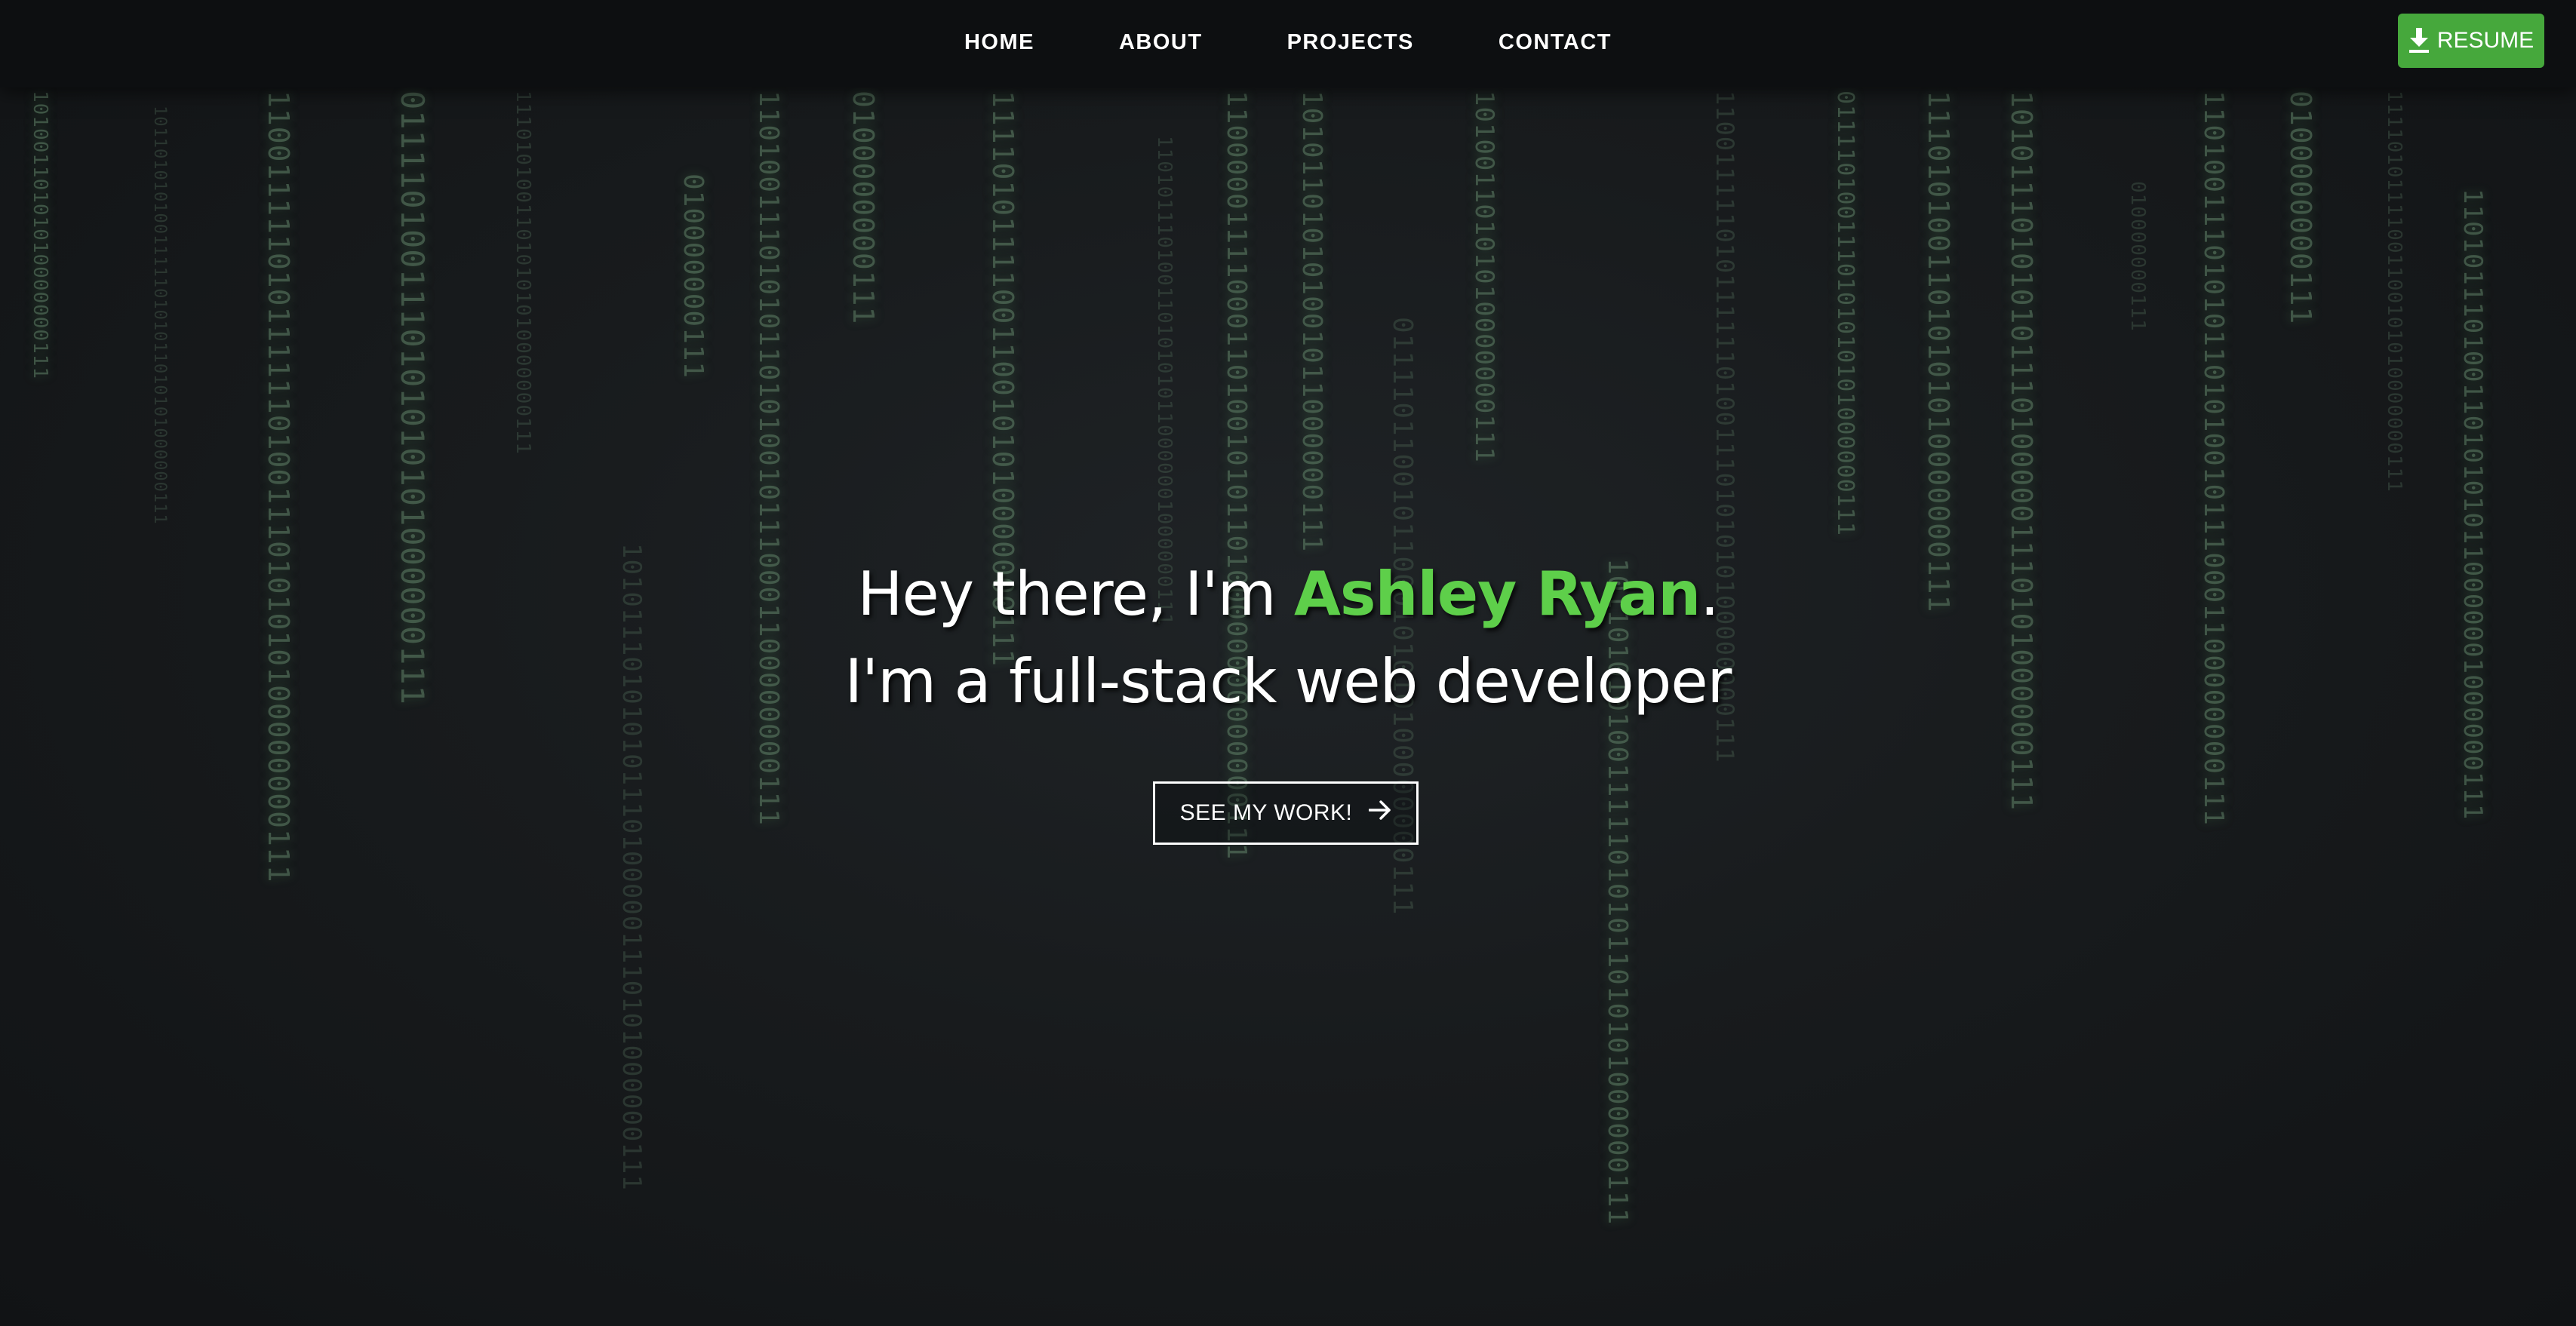  I want to click on resume-download-button: RESUME, so click(2471, 41).